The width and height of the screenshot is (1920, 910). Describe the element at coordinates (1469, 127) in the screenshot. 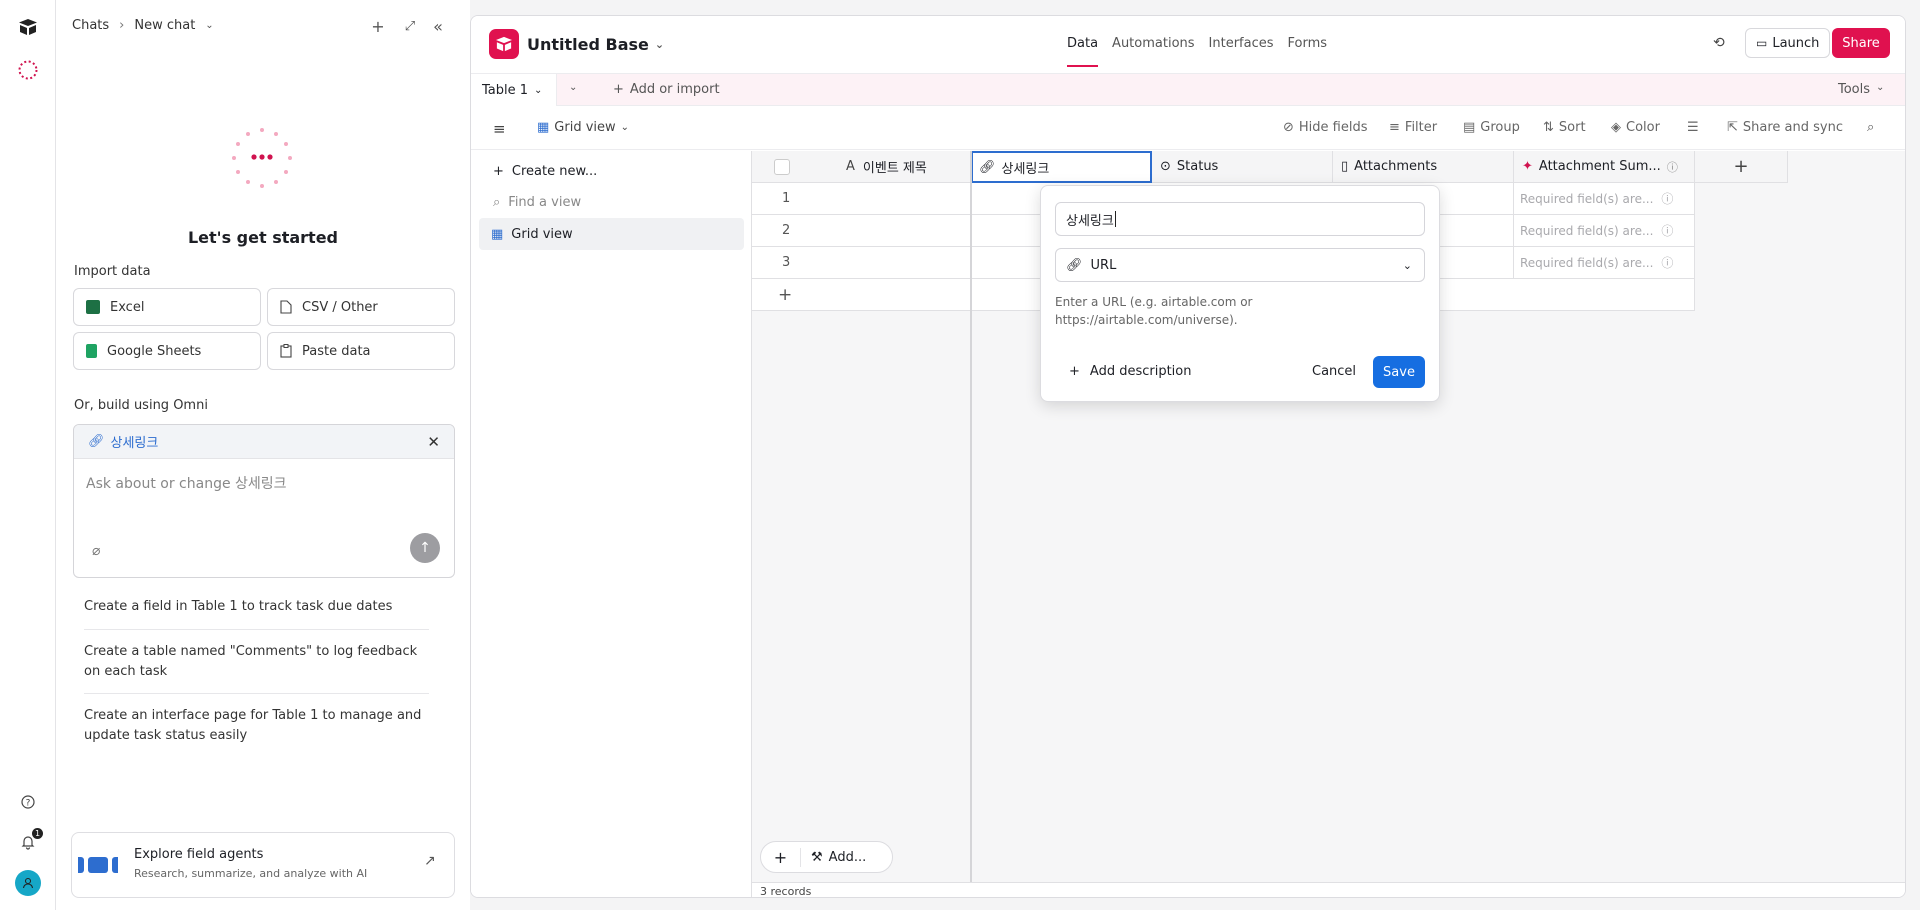

I see `group-icon: ▤` at that location.